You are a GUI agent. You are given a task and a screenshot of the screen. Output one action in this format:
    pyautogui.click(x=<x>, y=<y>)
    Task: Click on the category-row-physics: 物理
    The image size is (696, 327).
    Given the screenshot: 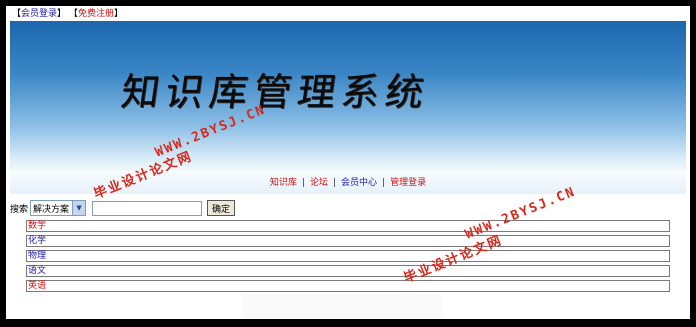 What is the action you would take?
    pyautogui.click(x=348, y=256)
    